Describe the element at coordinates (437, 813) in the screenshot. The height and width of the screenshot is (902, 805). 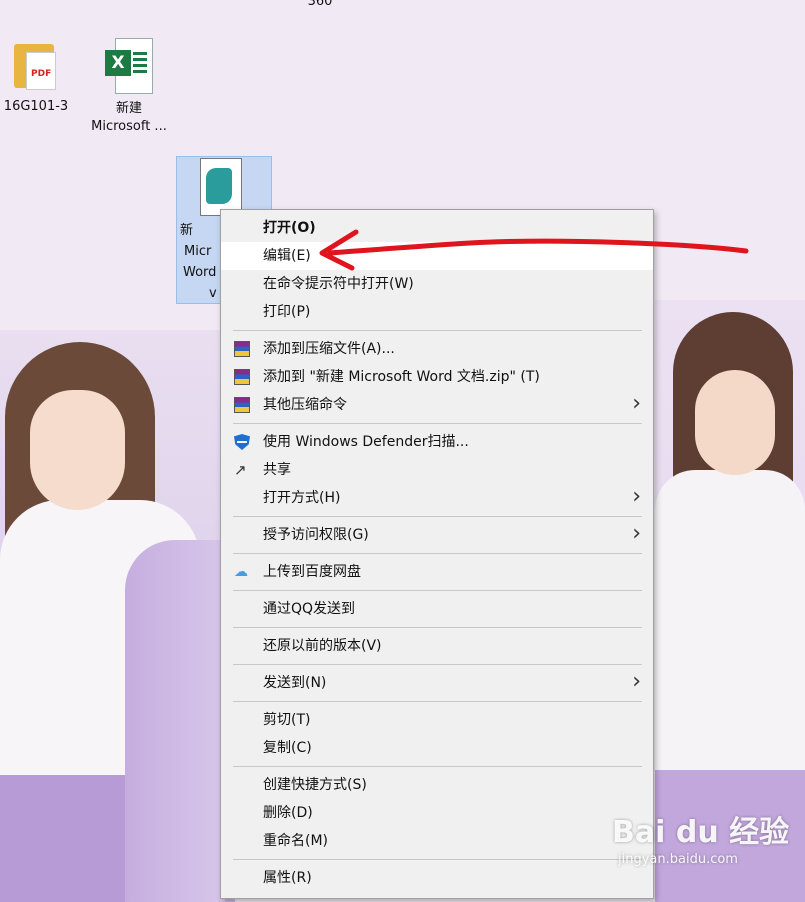
I see `menu-item-delete: 删除(D)` at that location.